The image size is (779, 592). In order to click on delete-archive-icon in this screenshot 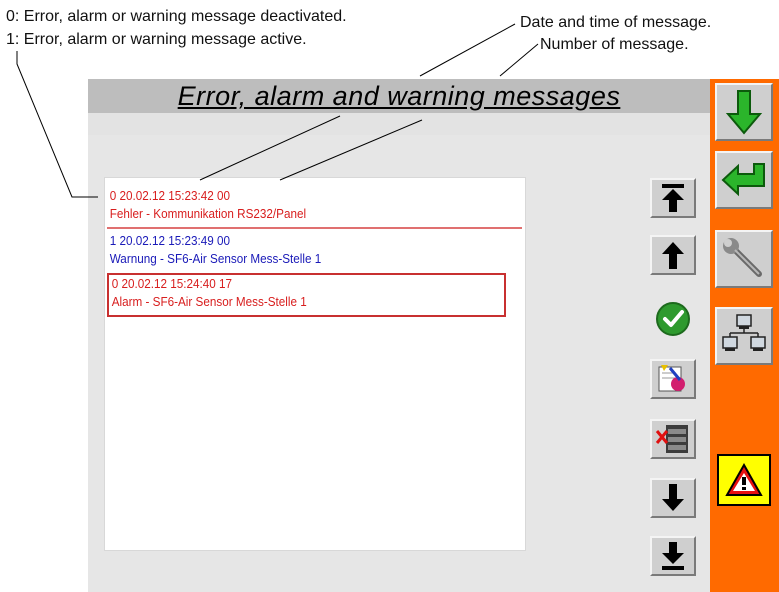, I will do `click(671, 439)`.